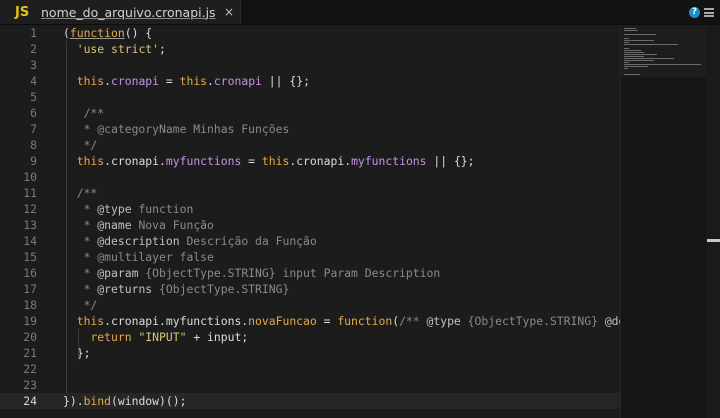 This screenshot has height=418, width=720. Describe the element at coordinates (282, 321) in the screenshot. I see `code-token: novaFuncao` at that location.